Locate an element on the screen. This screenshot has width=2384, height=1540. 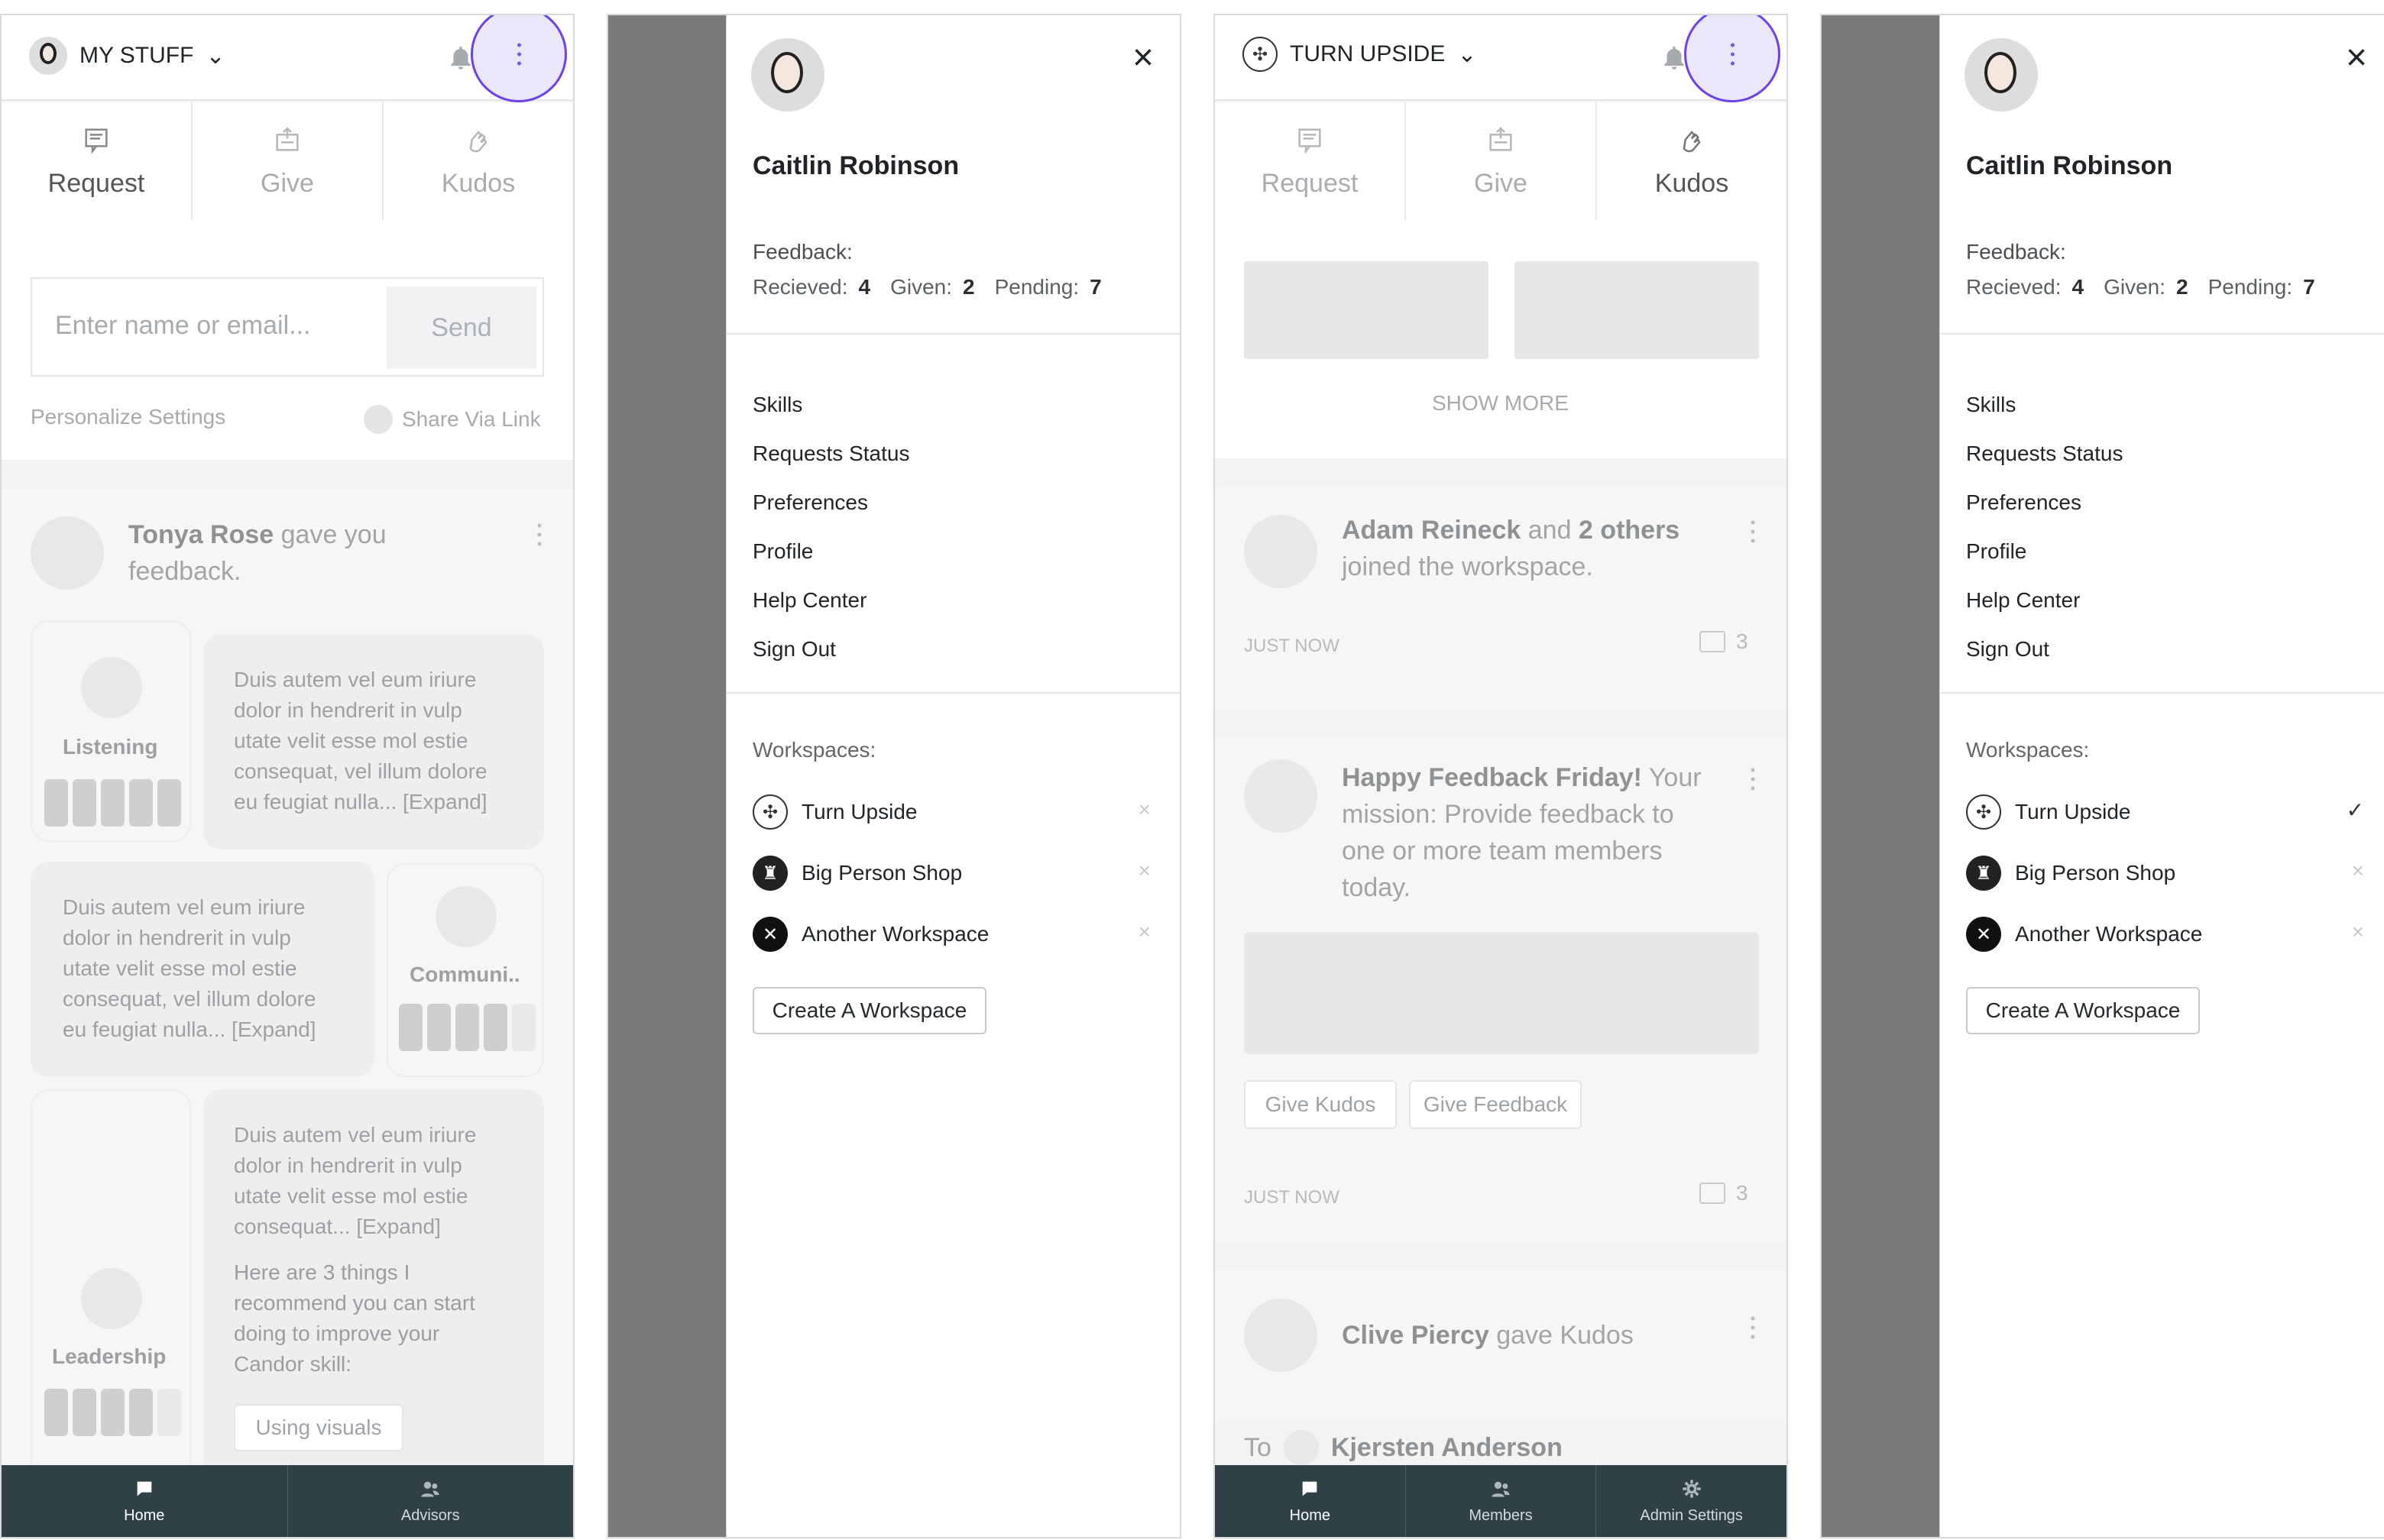
shop-icon: ♜ is located at coordinates (1983, 873).